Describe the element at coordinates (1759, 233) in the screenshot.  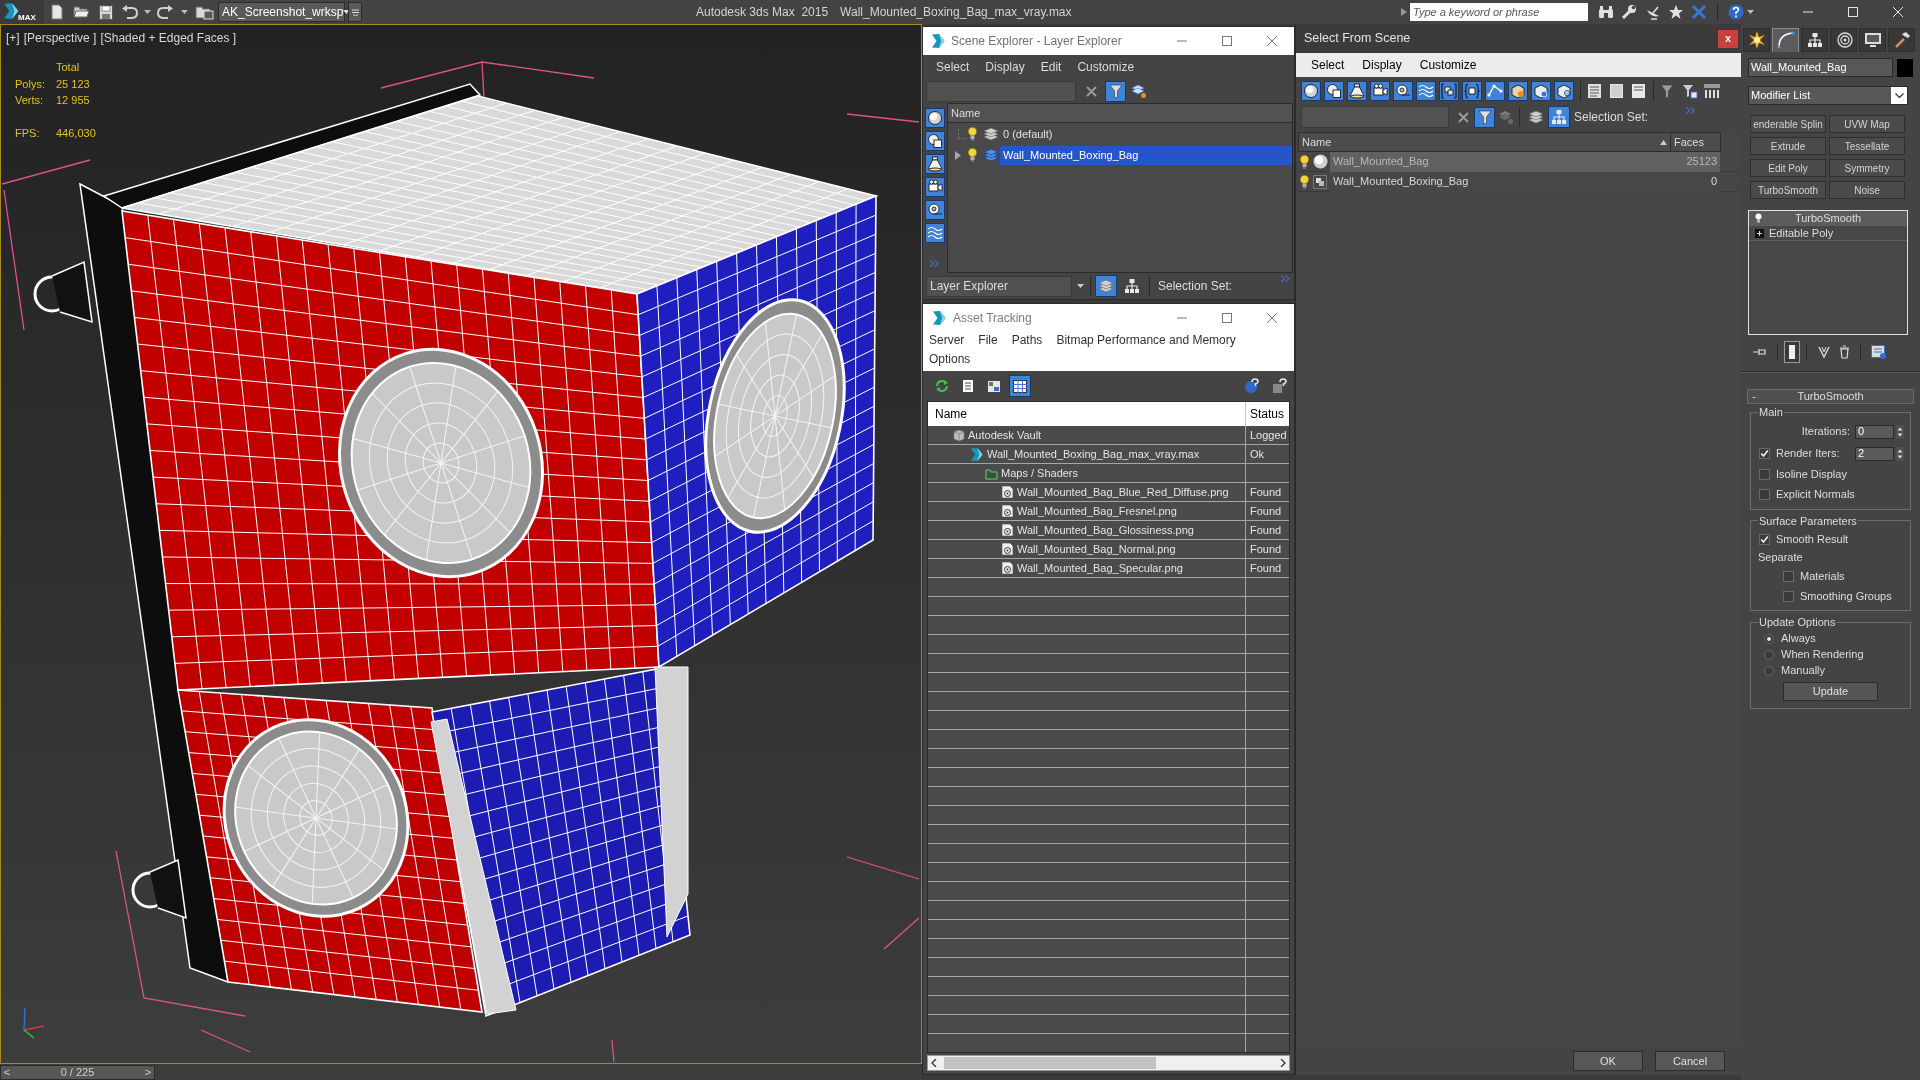
I see `plus-box-icon` at that location.